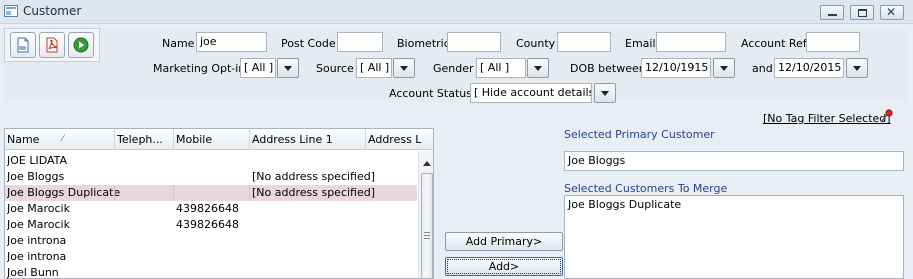 This screenshot has height=279, width=913. Describe the element at coordinates (335, 68) in the screenshot. I see `source-label: Source` at that location.